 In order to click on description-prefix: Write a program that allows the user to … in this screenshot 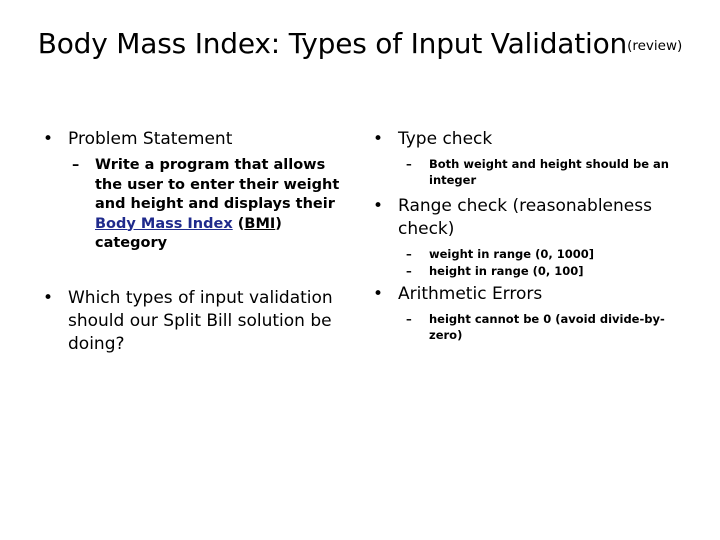, I will do `click(217, 184)`.